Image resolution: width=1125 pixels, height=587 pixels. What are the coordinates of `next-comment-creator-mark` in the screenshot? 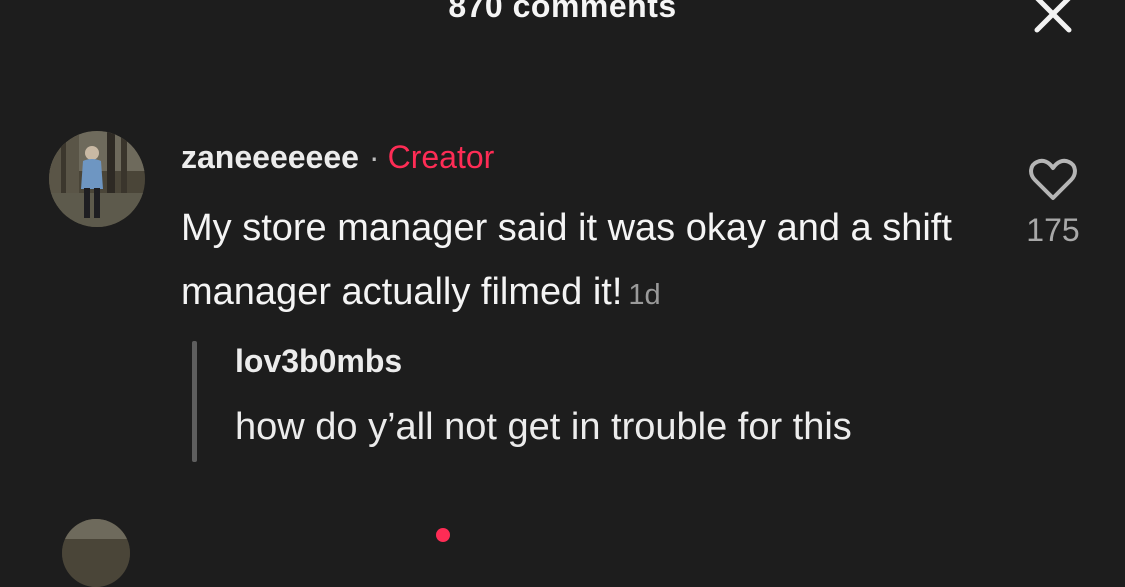 It's located at (443, 535).